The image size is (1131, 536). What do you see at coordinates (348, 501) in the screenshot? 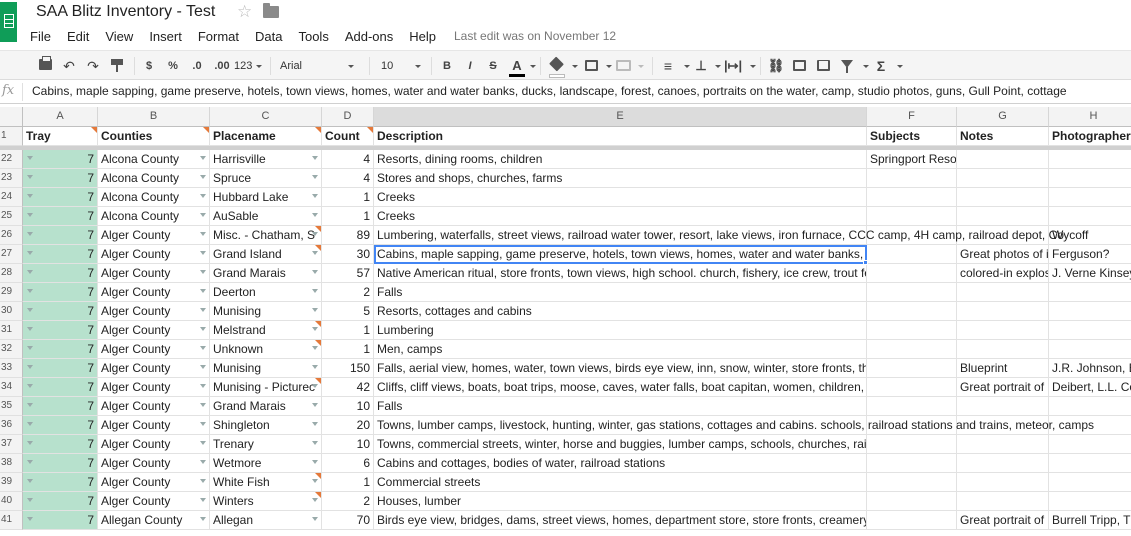
I see `table-cell: 2` at bounding box center [348, 501].